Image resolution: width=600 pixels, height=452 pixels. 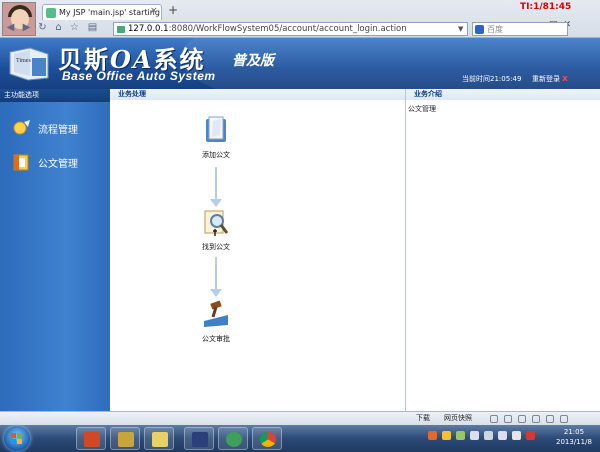 I want to click on sidebar-item-label: 流程管理, so click(x=58, y=130).